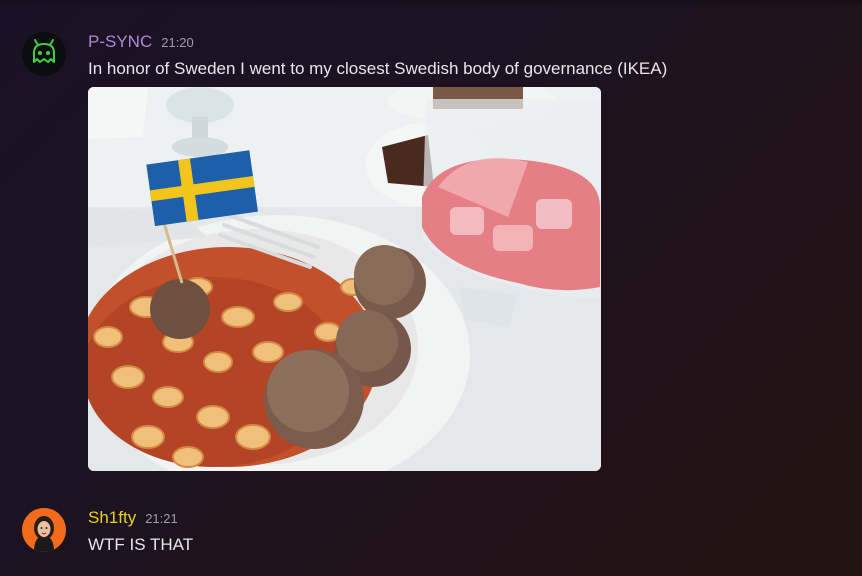 The image size is (862, 576). What do you see at coordinates (431, 4) in the screenshot?
I see `scroll-fade` at bounding box center [431, 4].